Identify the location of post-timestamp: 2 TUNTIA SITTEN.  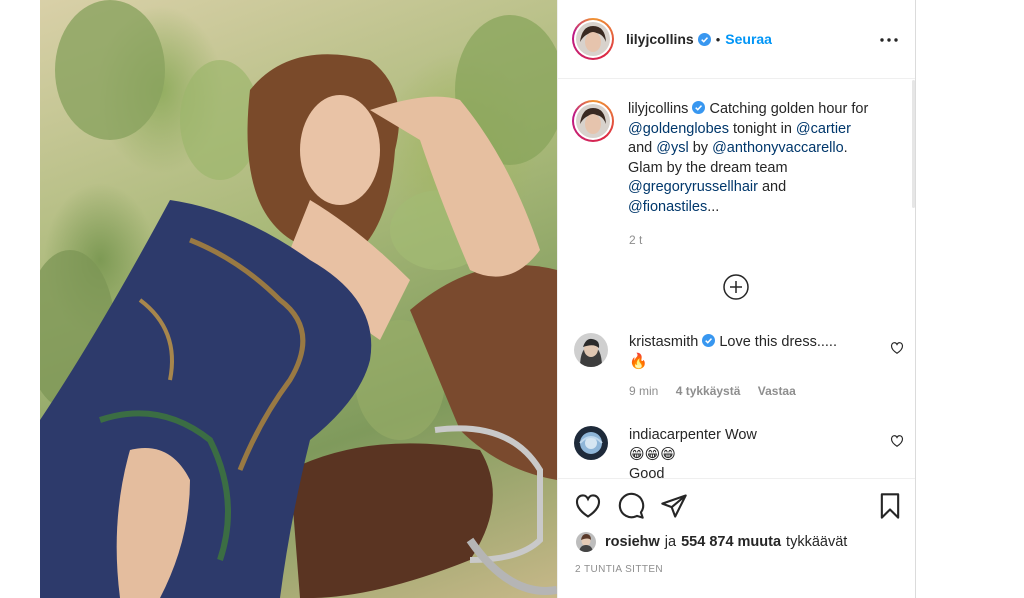
(619, 569).